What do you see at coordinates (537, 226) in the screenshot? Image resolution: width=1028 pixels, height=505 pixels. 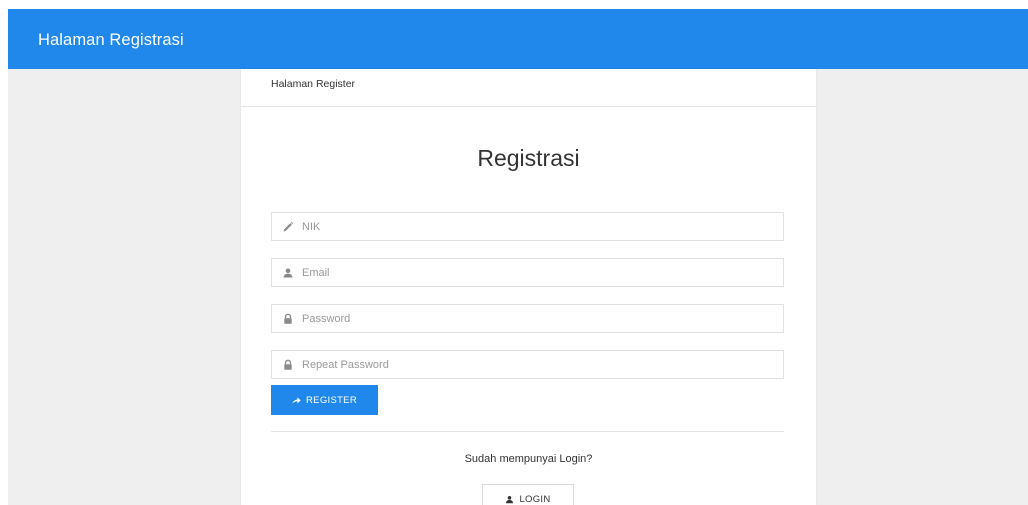 I see `nik-input` at bounding box center [537, 226].